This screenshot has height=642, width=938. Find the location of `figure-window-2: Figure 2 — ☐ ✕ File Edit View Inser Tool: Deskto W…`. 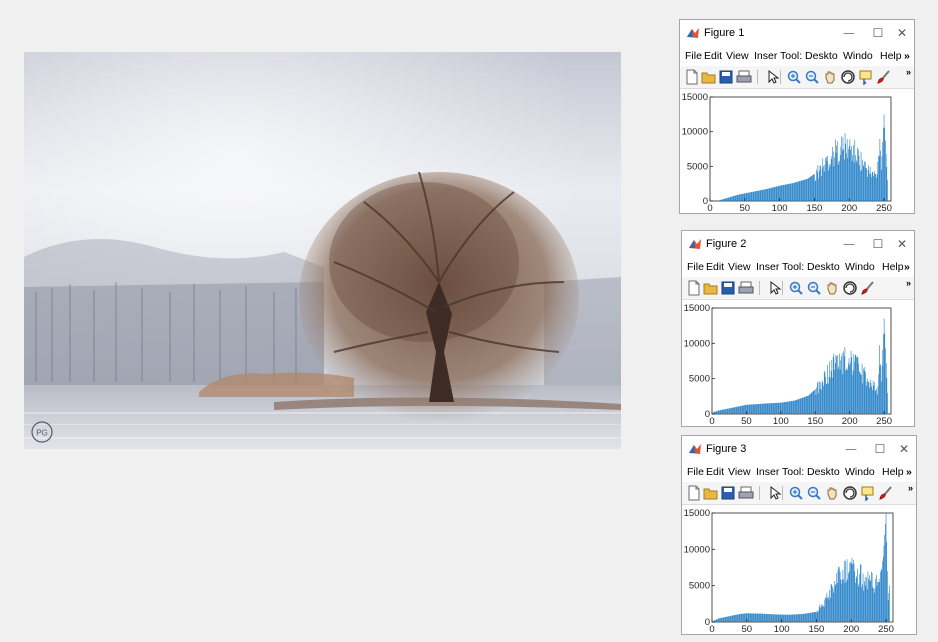

figure-window-2: Figure 2 — ☐ ✕ File Edit View Inser Tool: Deskto W… is located at coordinates (798, 328).